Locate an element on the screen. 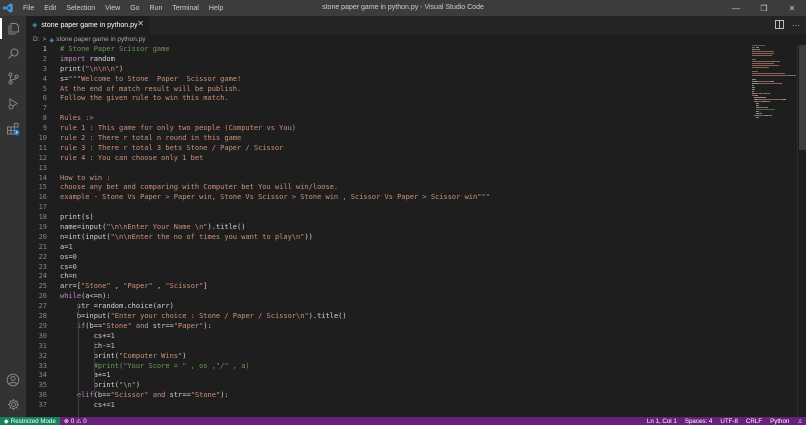 This screenshot has height=425, width=806. language-mode: Python is located at coordinates (779, 421).